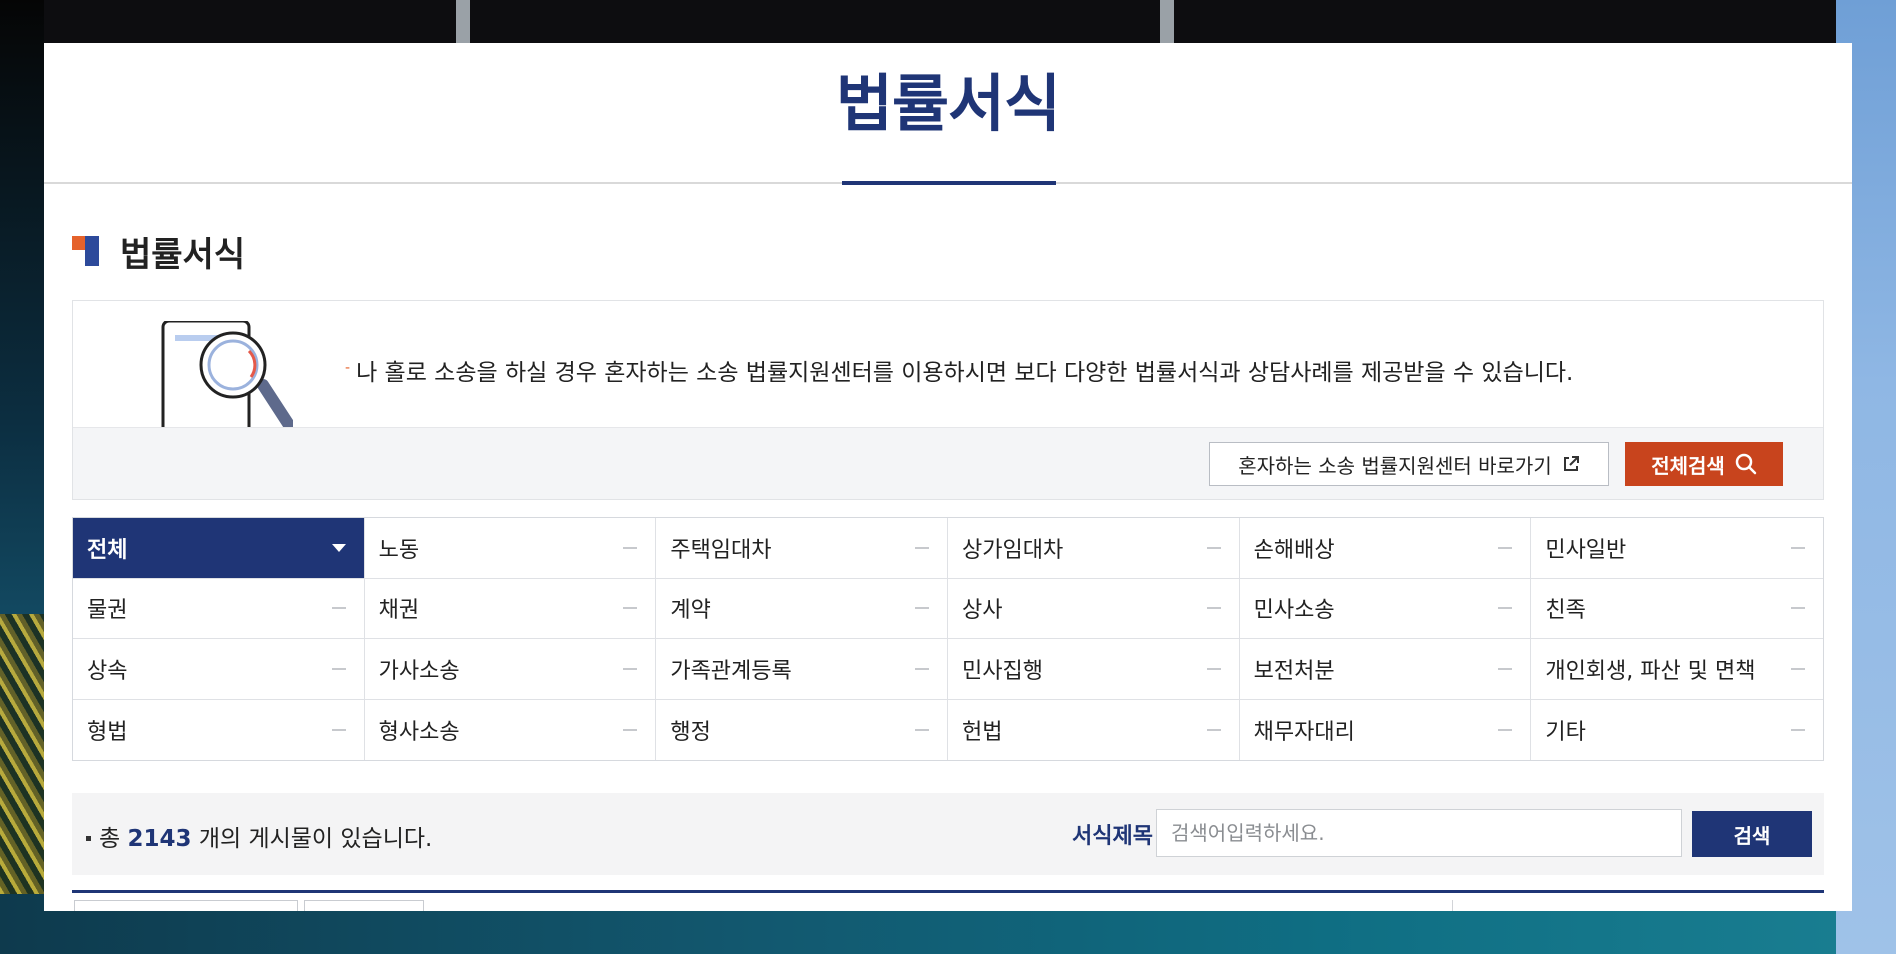  I want to click on category-label: 민사집행, so click(1002, 671).